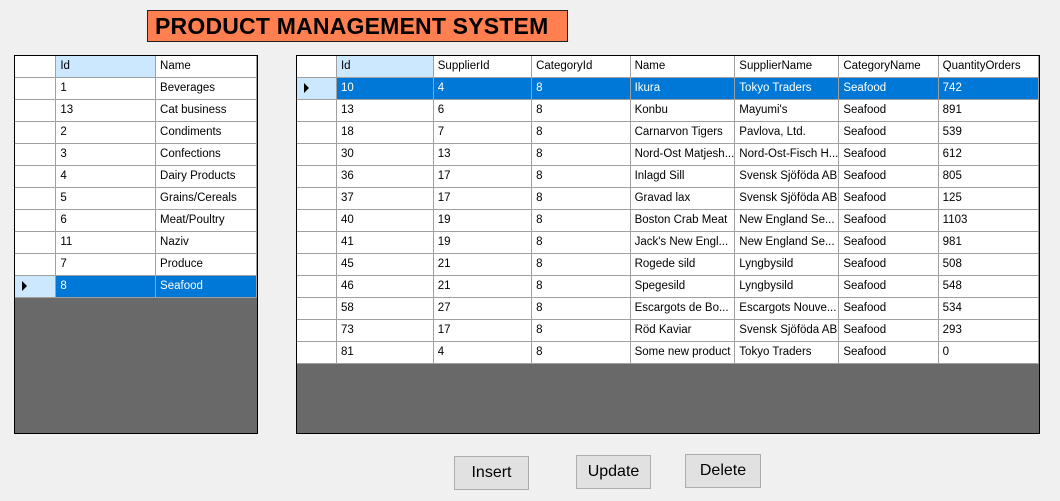 The image size is (1060, 501). Describe the element at coordinates (136, 110) in the screenshot. I see `table-row: 13 Cat business` at that location.